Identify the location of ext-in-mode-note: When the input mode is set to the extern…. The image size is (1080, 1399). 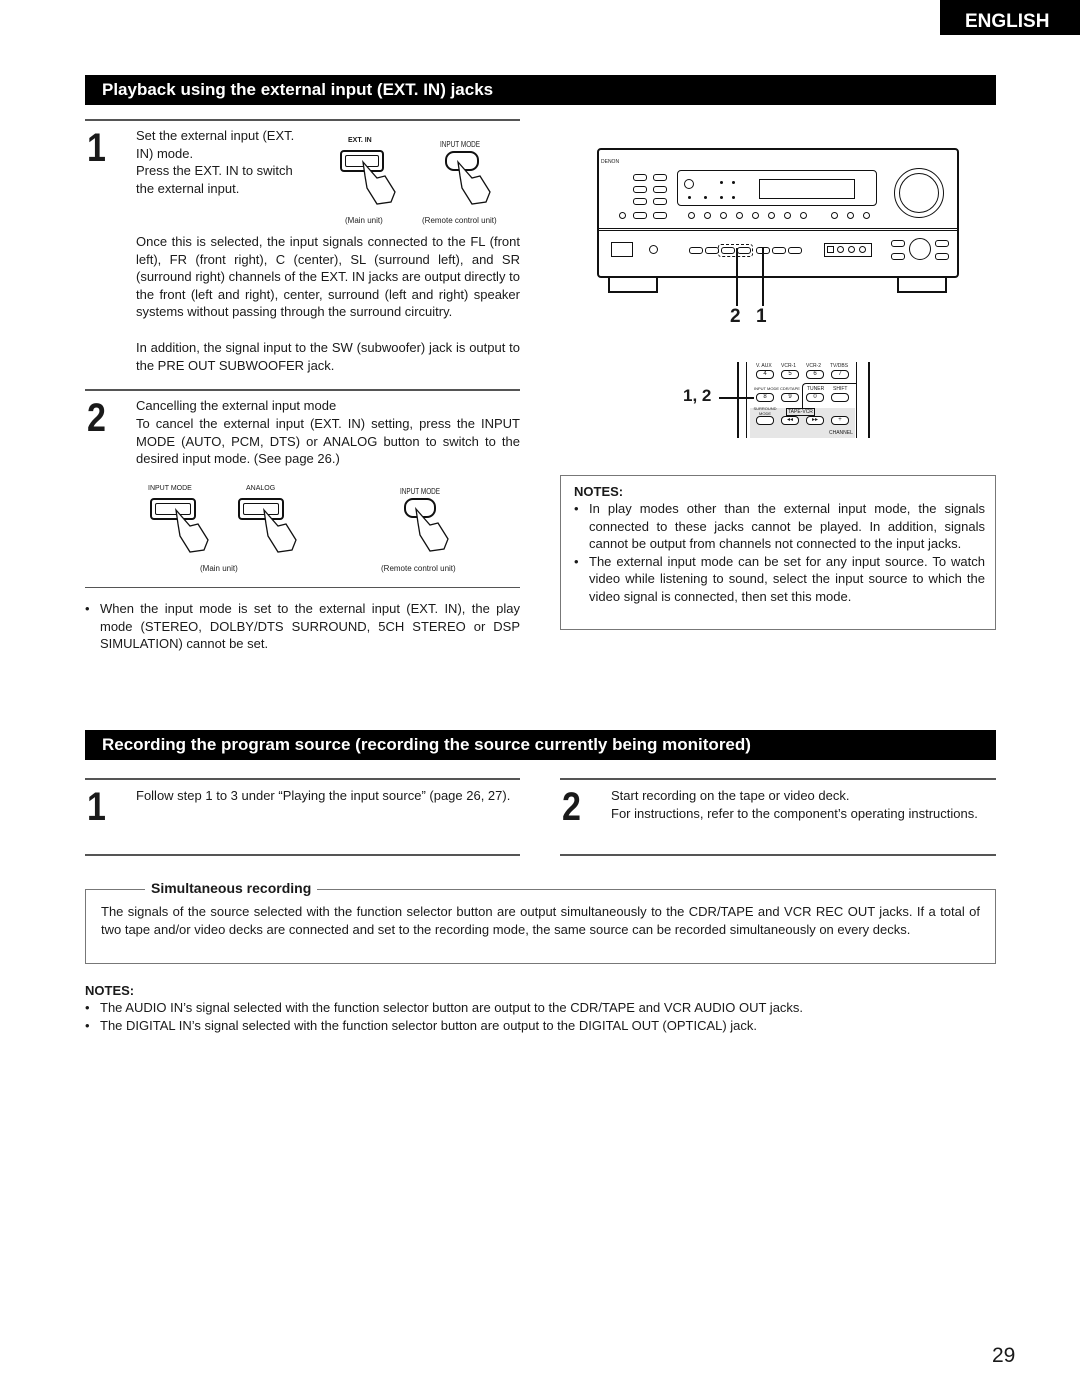
(302, 626).